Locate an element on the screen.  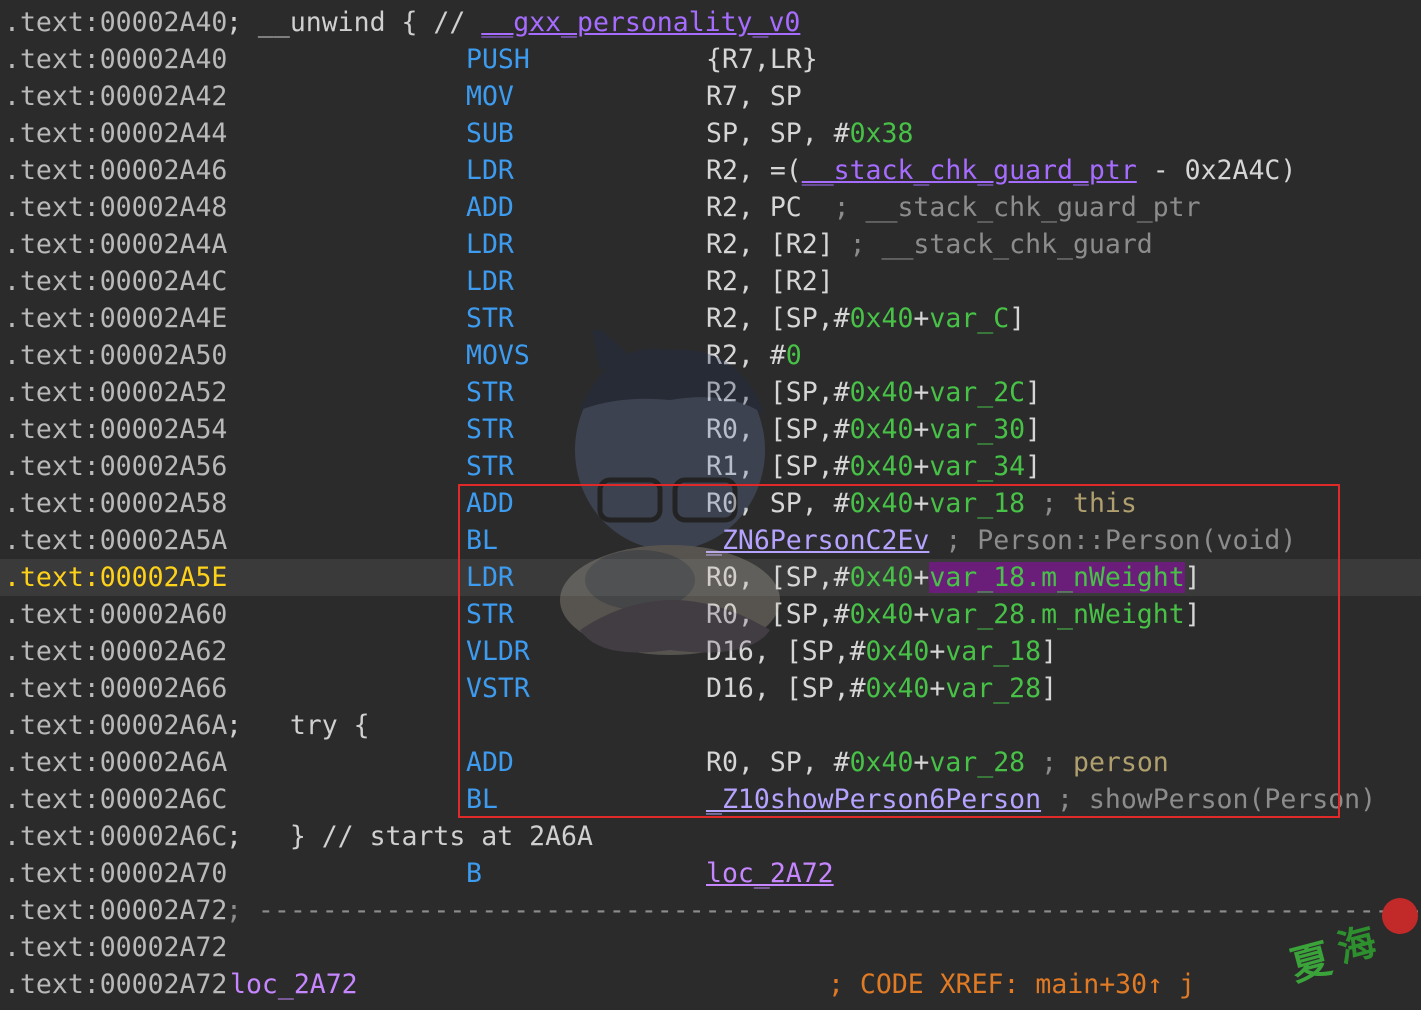
instruction-operands: loc_2A72 is located at coordinates (770, 873).